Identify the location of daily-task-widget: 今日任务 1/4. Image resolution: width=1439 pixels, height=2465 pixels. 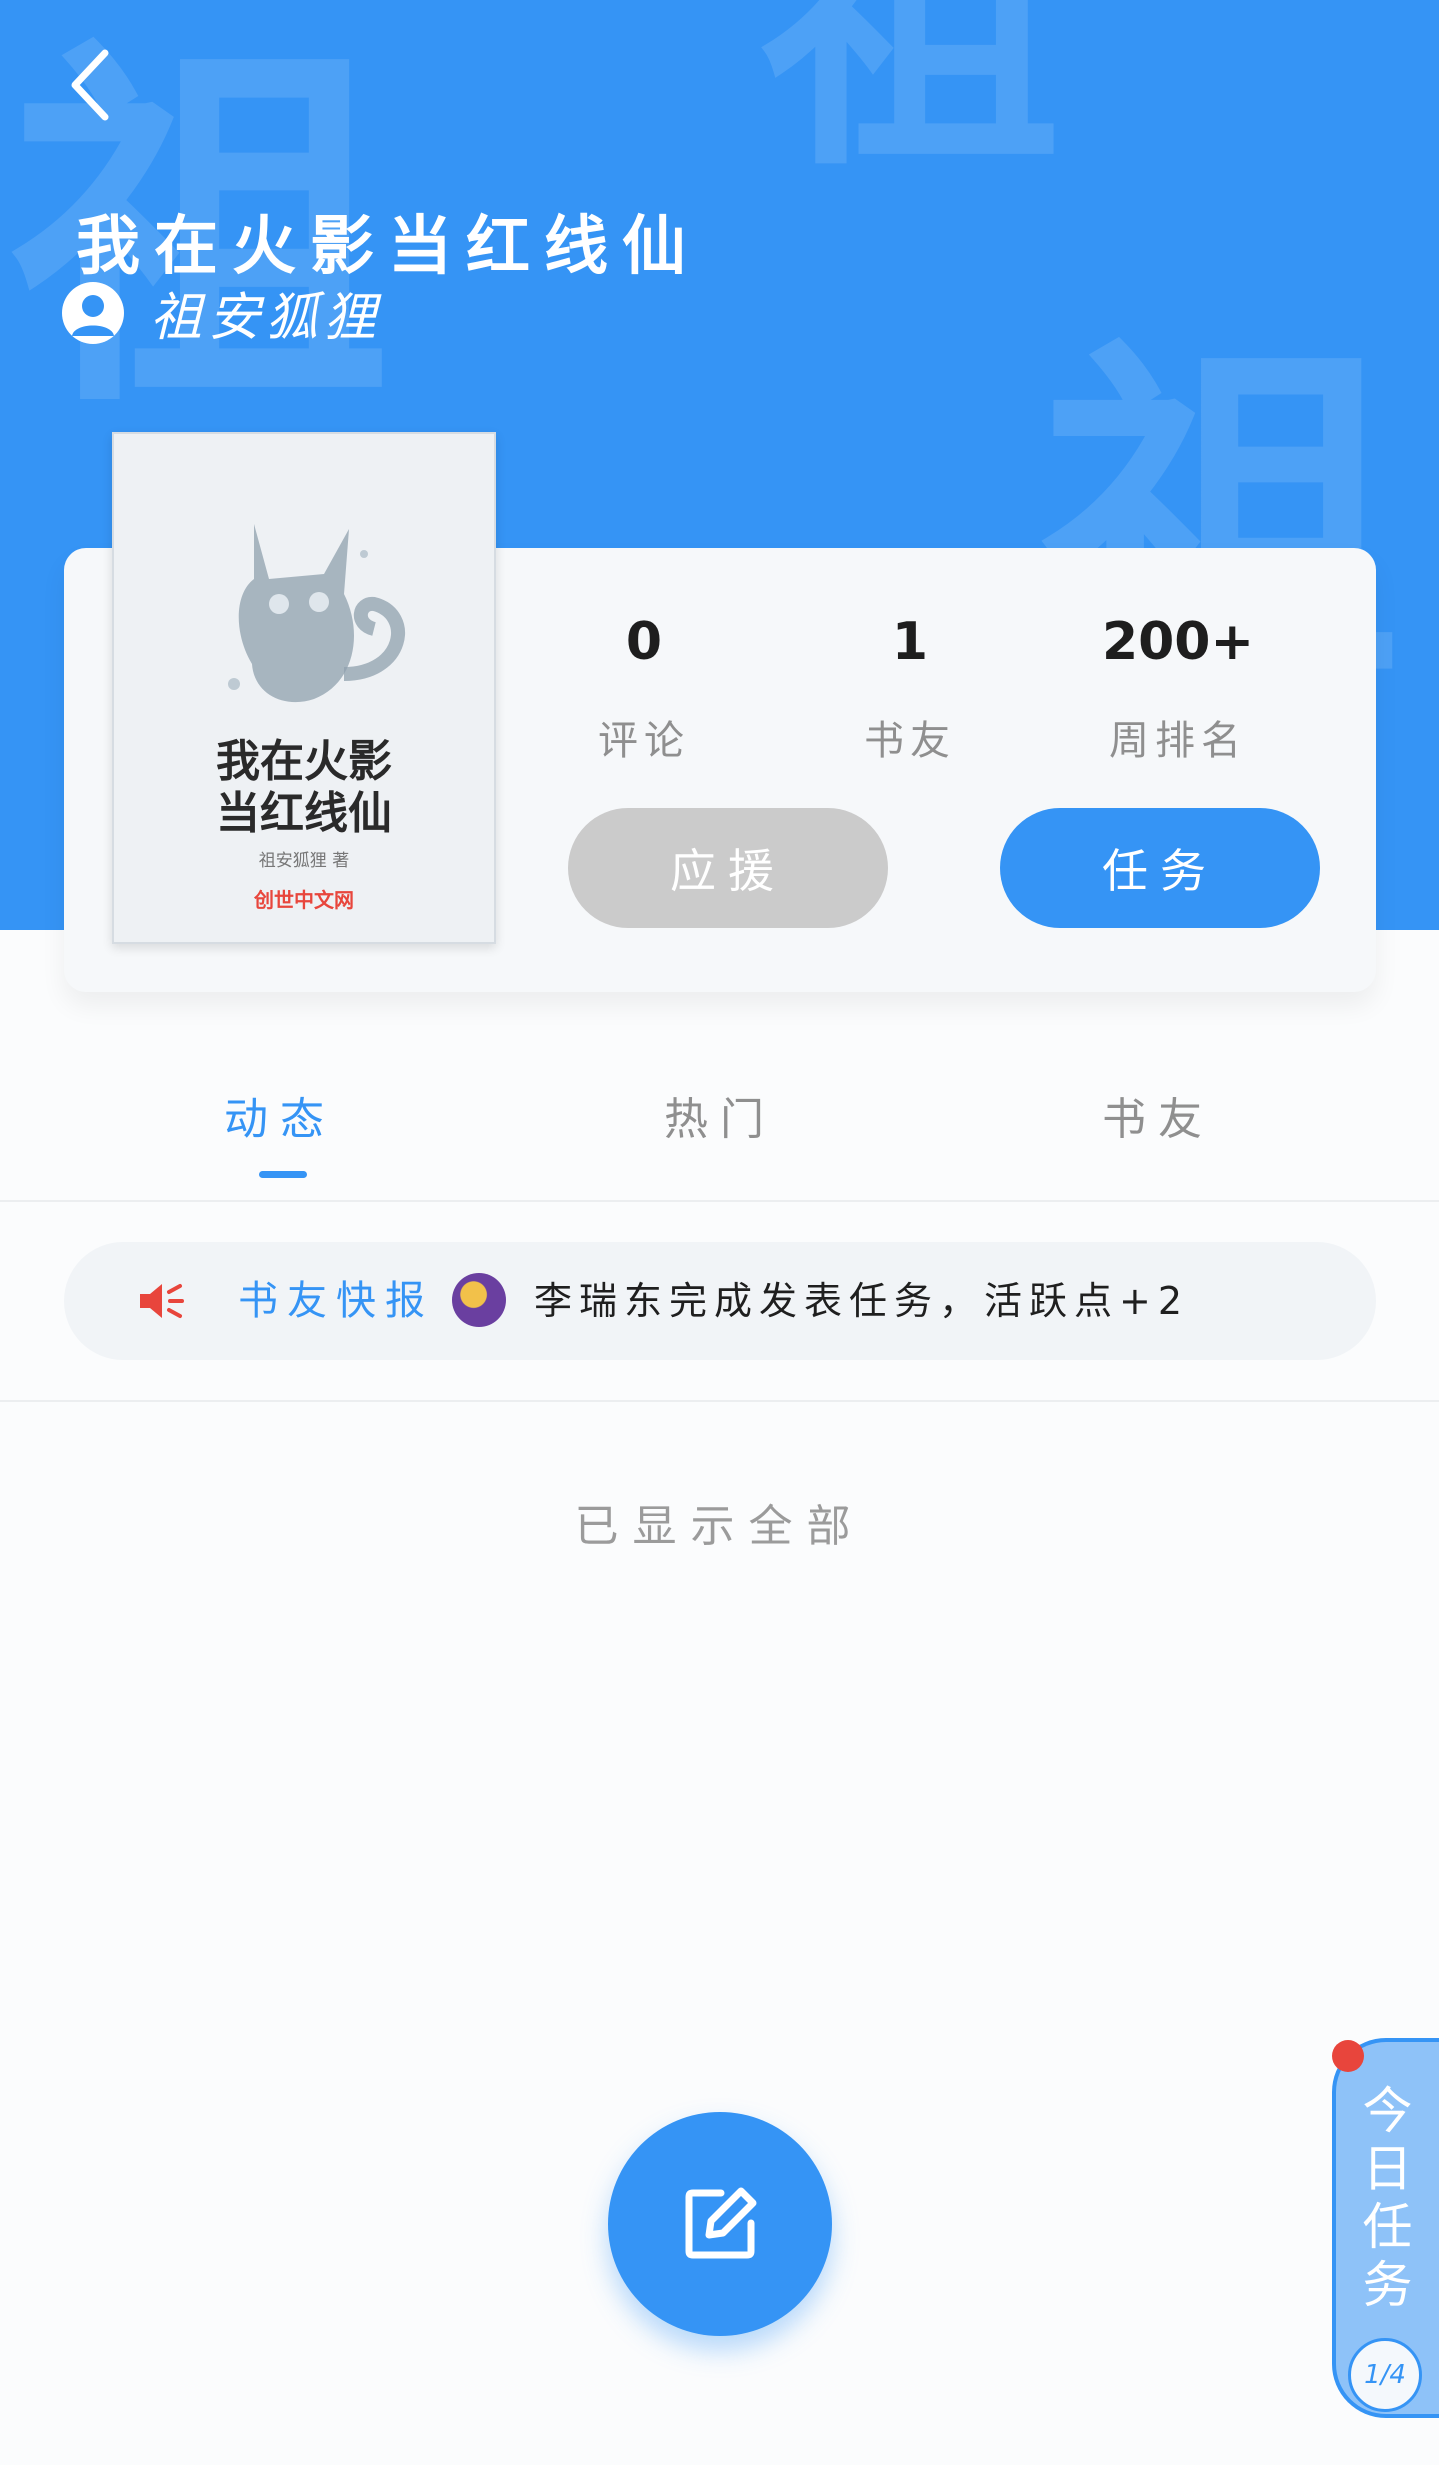
(1385, 2228).